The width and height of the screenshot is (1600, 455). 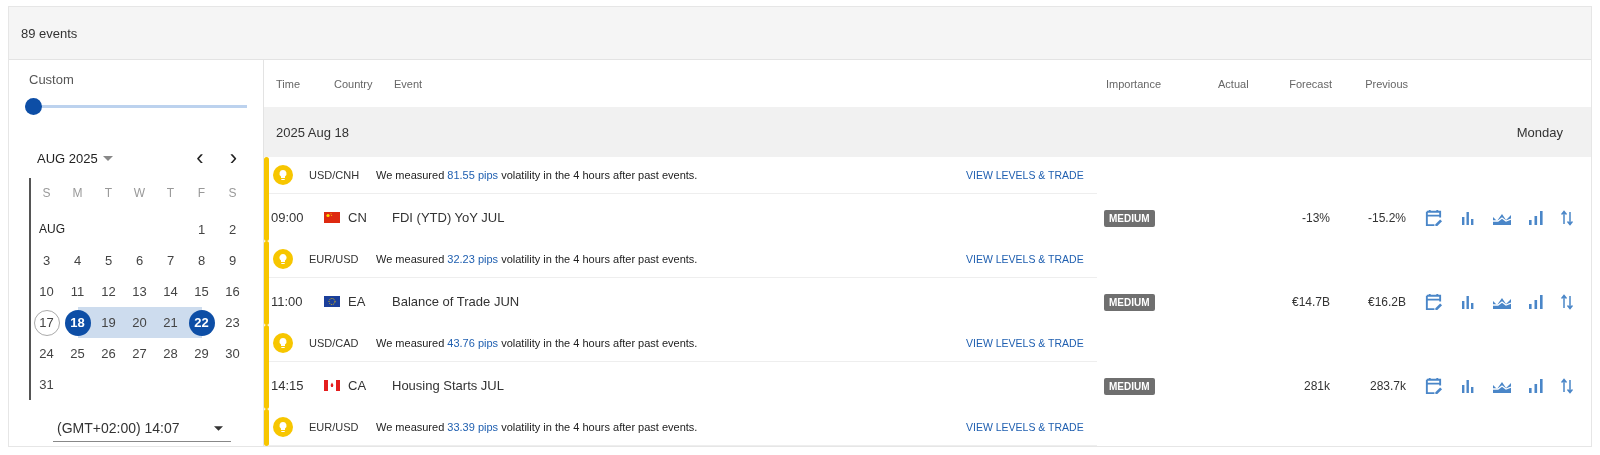 What do you see at coordinates (357, 385) in the screenshot?
I see `country-code: CA` at bounding box center [357, 385].